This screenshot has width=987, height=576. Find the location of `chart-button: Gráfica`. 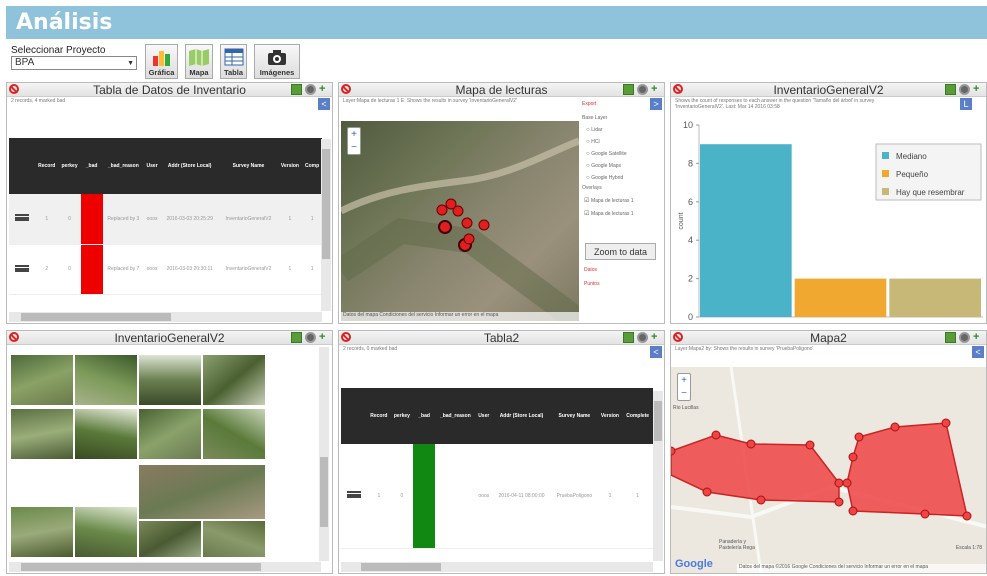

chart-button: Gráfica is located at coordinates (161, 61).